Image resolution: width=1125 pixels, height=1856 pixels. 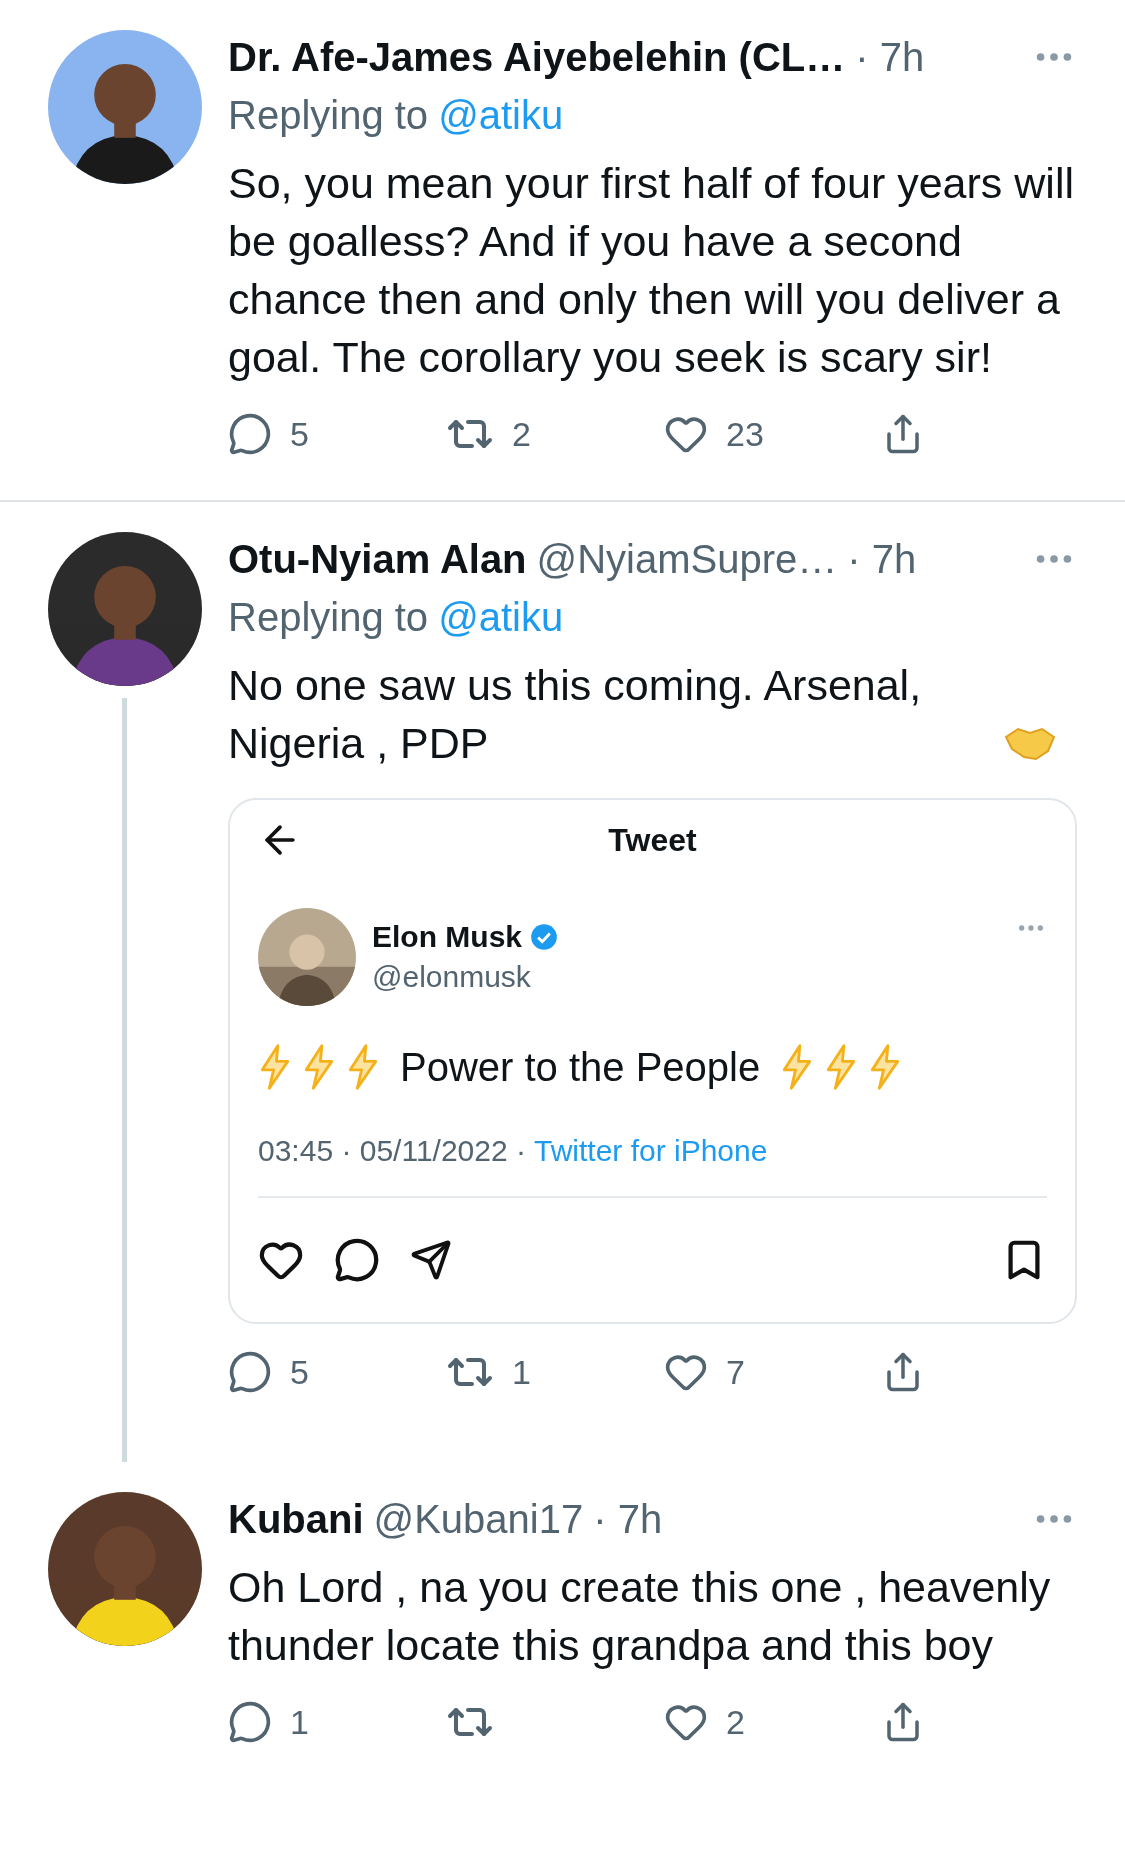 What do you see at coordinates (478, 1519) in the screenshot?
I see `user-handle: @Kubani17` at bounding box center [478, 1519].